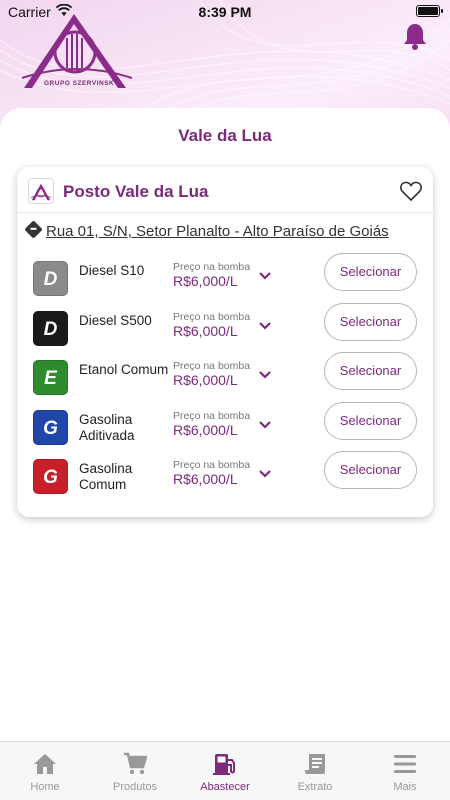 This screenshot has height=800, width=450. I want to click on fuel-name: Etanol Comum, so click(124, 369).